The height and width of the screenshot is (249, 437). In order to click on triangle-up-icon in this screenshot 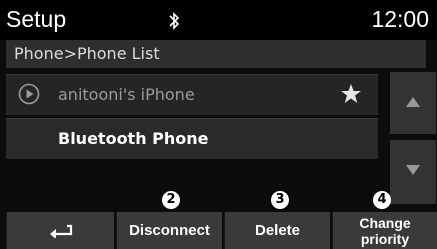, I will do `click(413, 102)`.